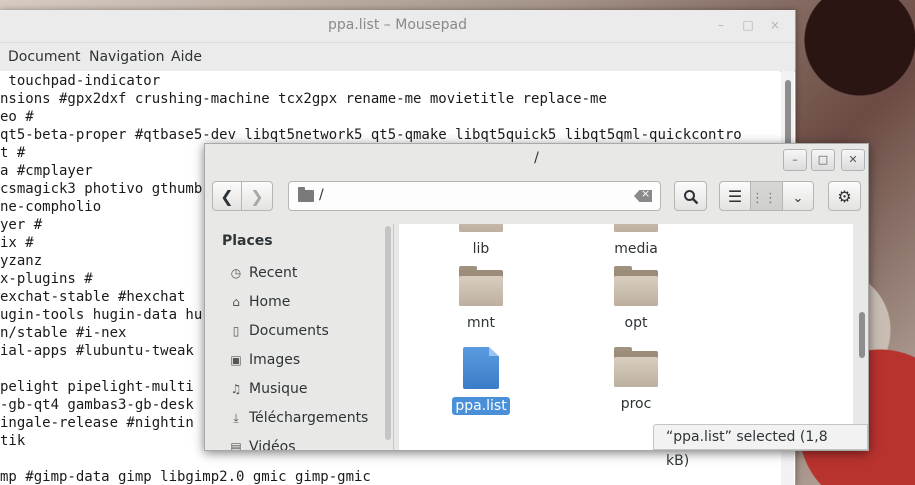  What do you see at coordinates (481, 406) in the screenshot?
I see `file-name: ppa.list` at bounding box center [481, 406].